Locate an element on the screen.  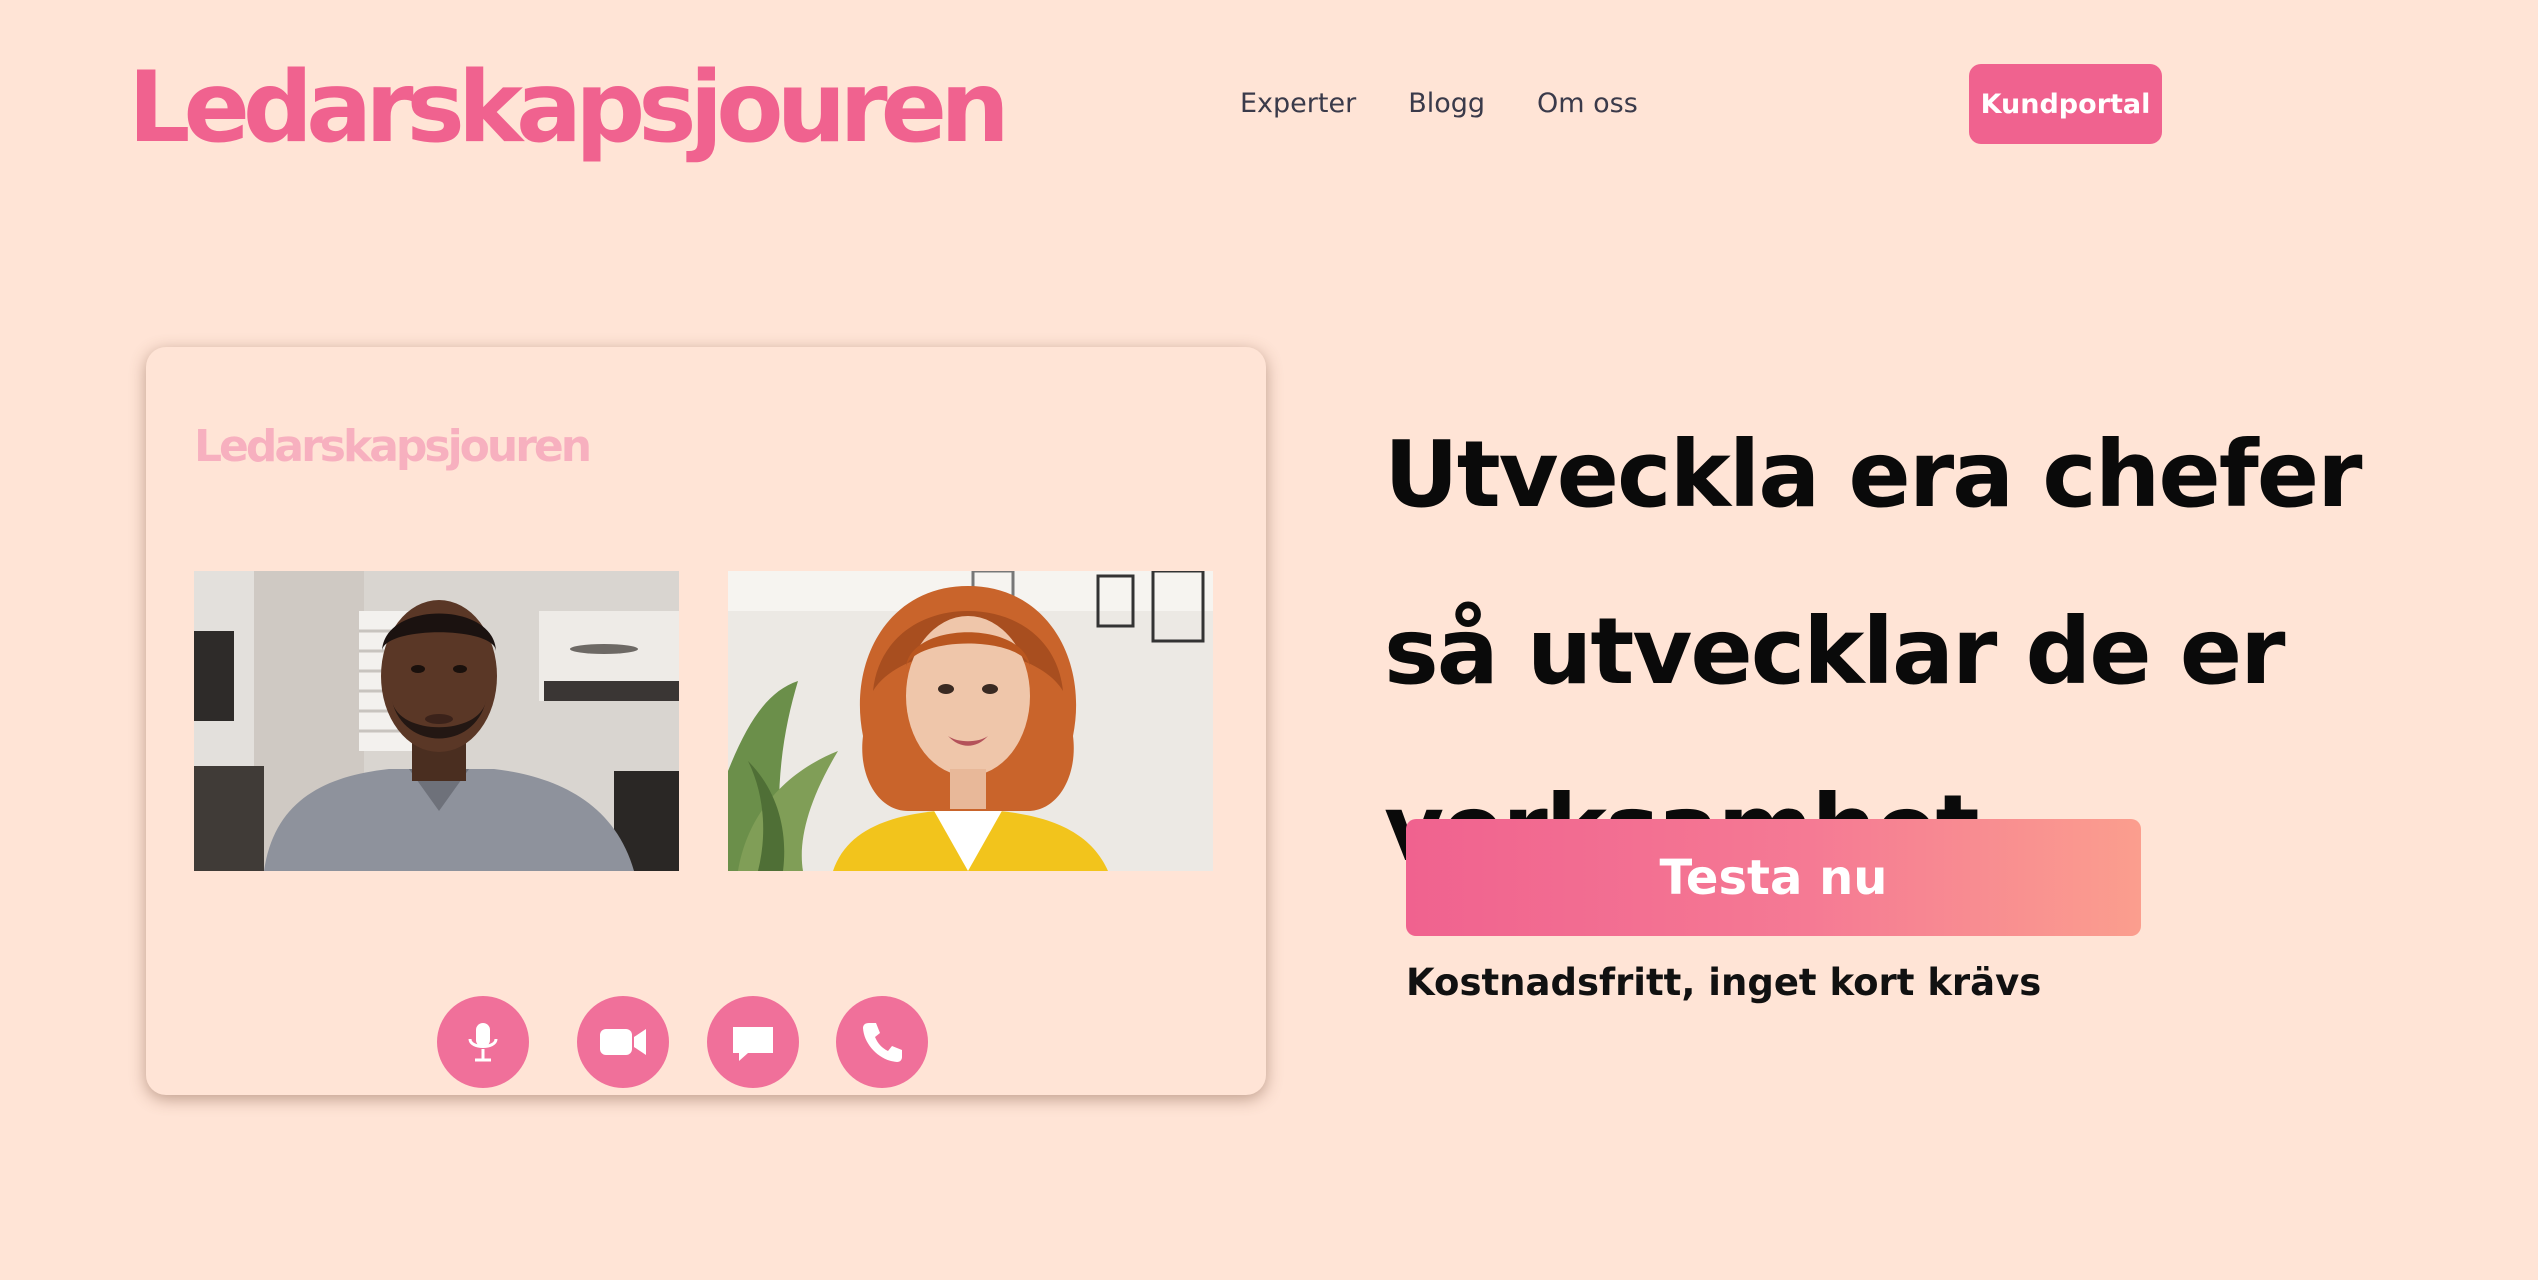
nav-link-om-oss: Om oss is located at coordinates (1587, 104).